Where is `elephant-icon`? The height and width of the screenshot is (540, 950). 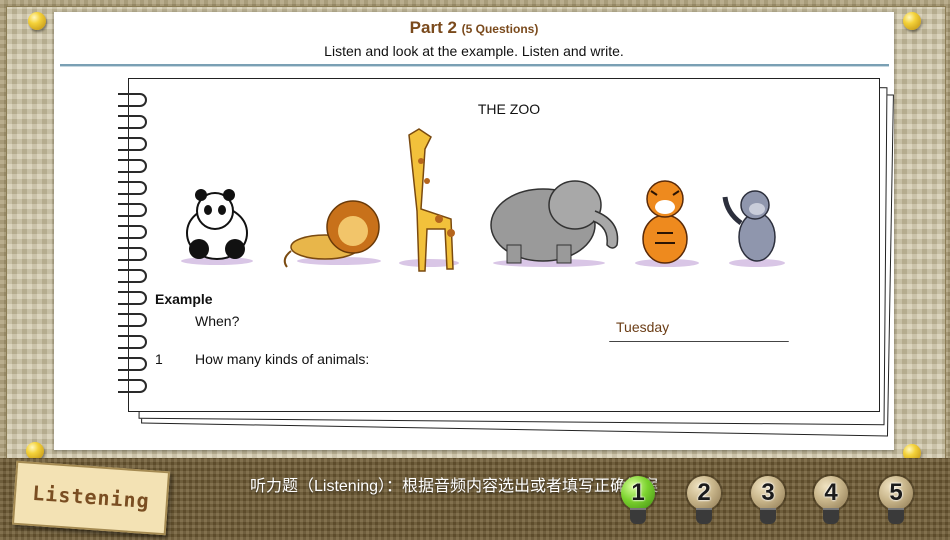
elephant-icon is located at coordinates (554, 223).